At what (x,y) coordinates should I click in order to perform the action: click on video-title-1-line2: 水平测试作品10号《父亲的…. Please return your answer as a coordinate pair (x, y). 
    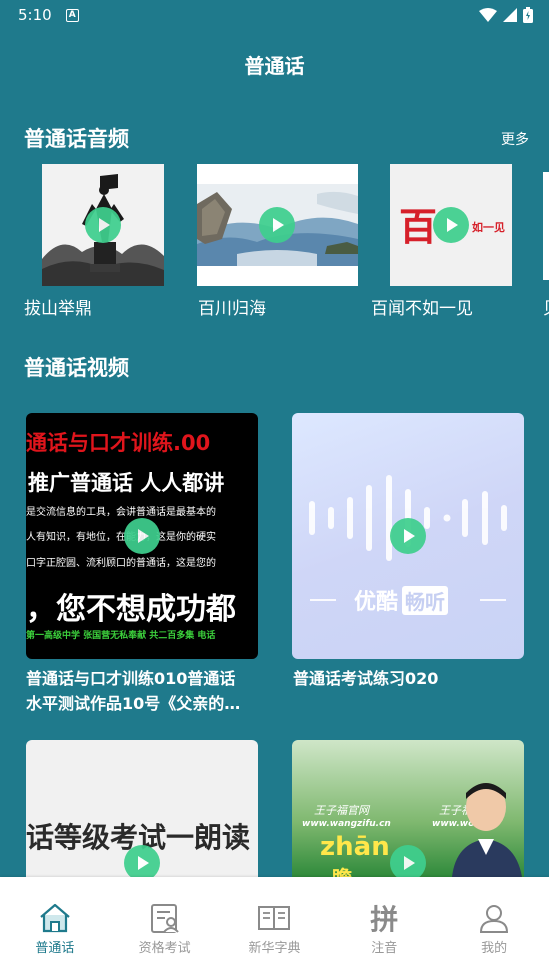
    Looking at the image, I should click on (133, 703).